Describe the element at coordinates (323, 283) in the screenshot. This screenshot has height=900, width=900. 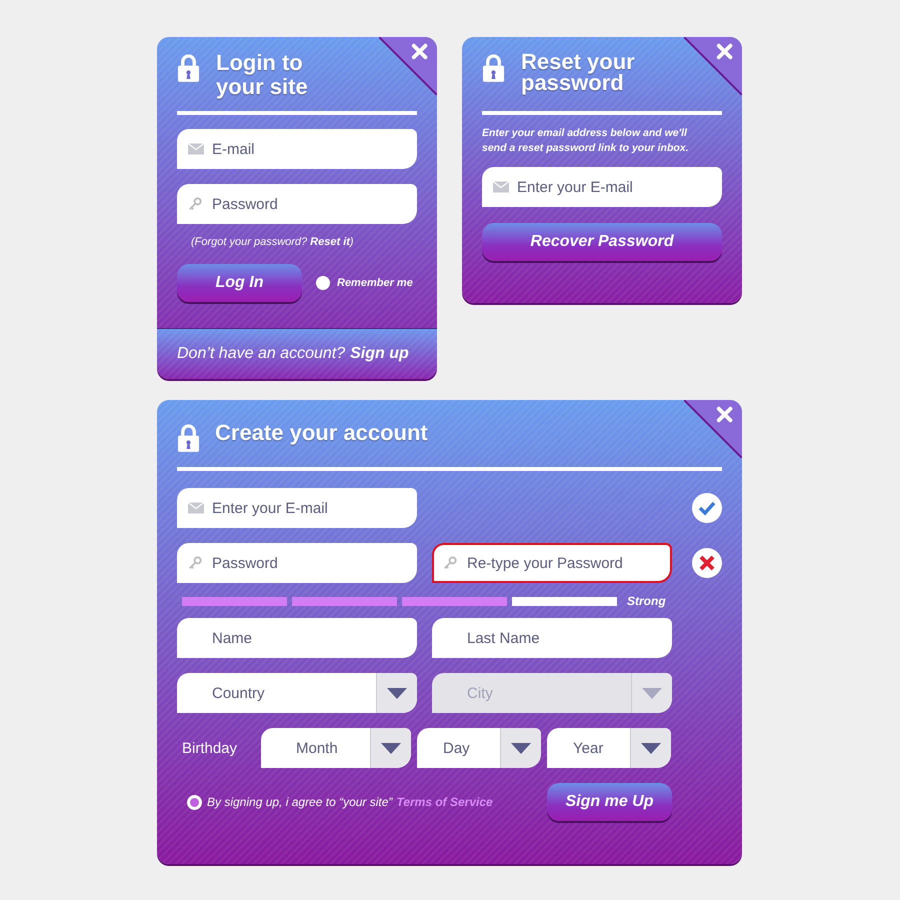
I see `remember-radio` at that location.